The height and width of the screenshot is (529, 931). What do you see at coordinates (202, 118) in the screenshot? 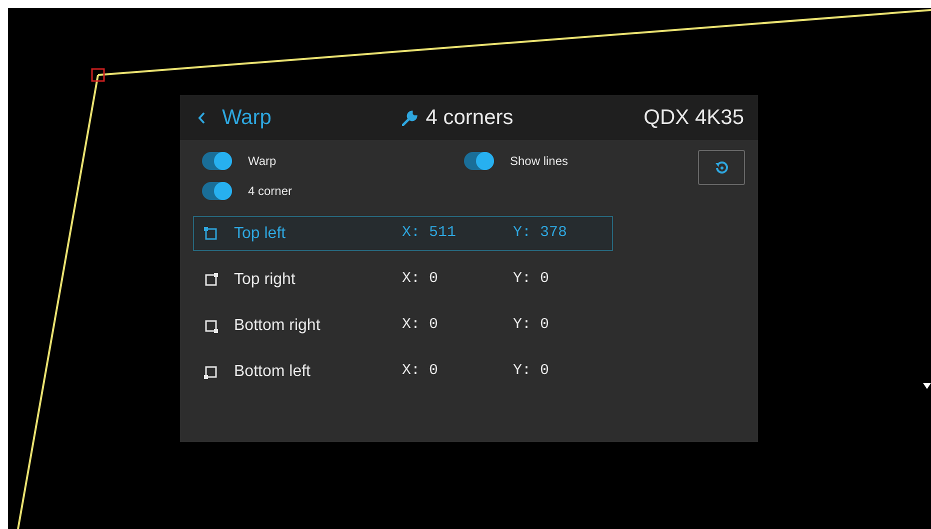
I see `chevron-left-icon` at bounding box center [202, 118].